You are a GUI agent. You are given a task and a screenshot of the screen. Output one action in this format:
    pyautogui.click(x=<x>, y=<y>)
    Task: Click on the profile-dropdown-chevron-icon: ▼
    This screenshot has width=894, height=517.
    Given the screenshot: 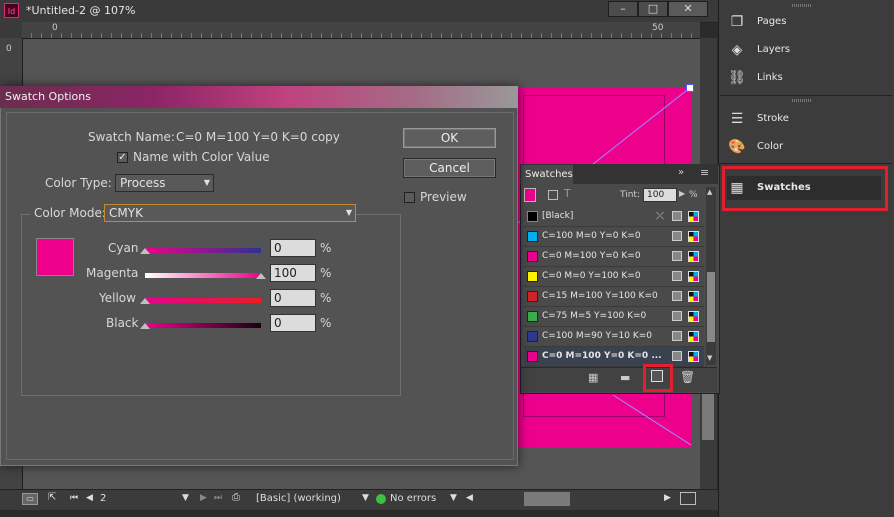 What is the action you would take?
    pyautogui.click(x=365, y=498)
    